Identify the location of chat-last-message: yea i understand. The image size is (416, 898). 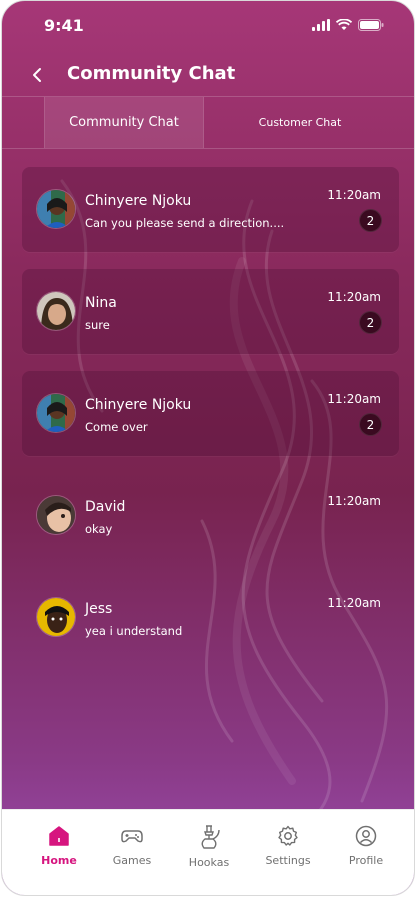
(134, 631).